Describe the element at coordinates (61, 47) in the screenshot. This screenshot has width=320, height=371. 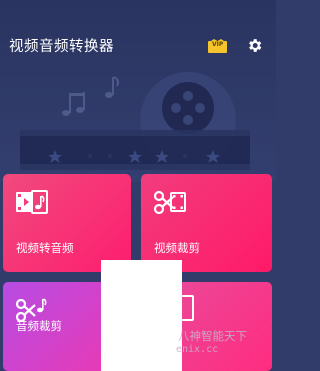
I see `app-title: 视频音频转换器` at that location.